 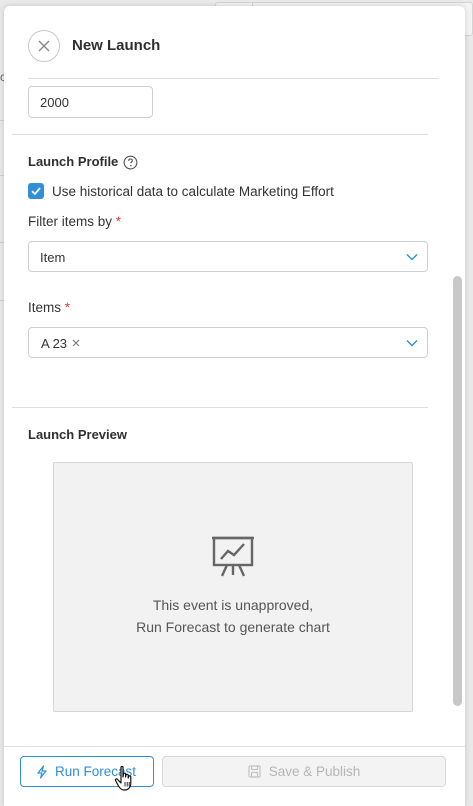 I want to click on scrollbar, so click(x=457, y=491).